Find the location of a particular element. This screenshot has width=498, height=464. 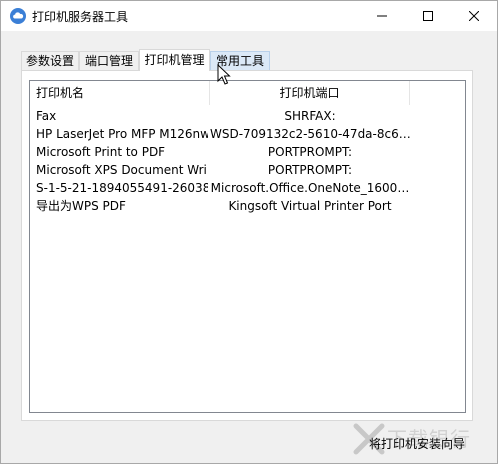

printer-name-cell: 导出为WPS PDF is located at coordinates (81, 206).